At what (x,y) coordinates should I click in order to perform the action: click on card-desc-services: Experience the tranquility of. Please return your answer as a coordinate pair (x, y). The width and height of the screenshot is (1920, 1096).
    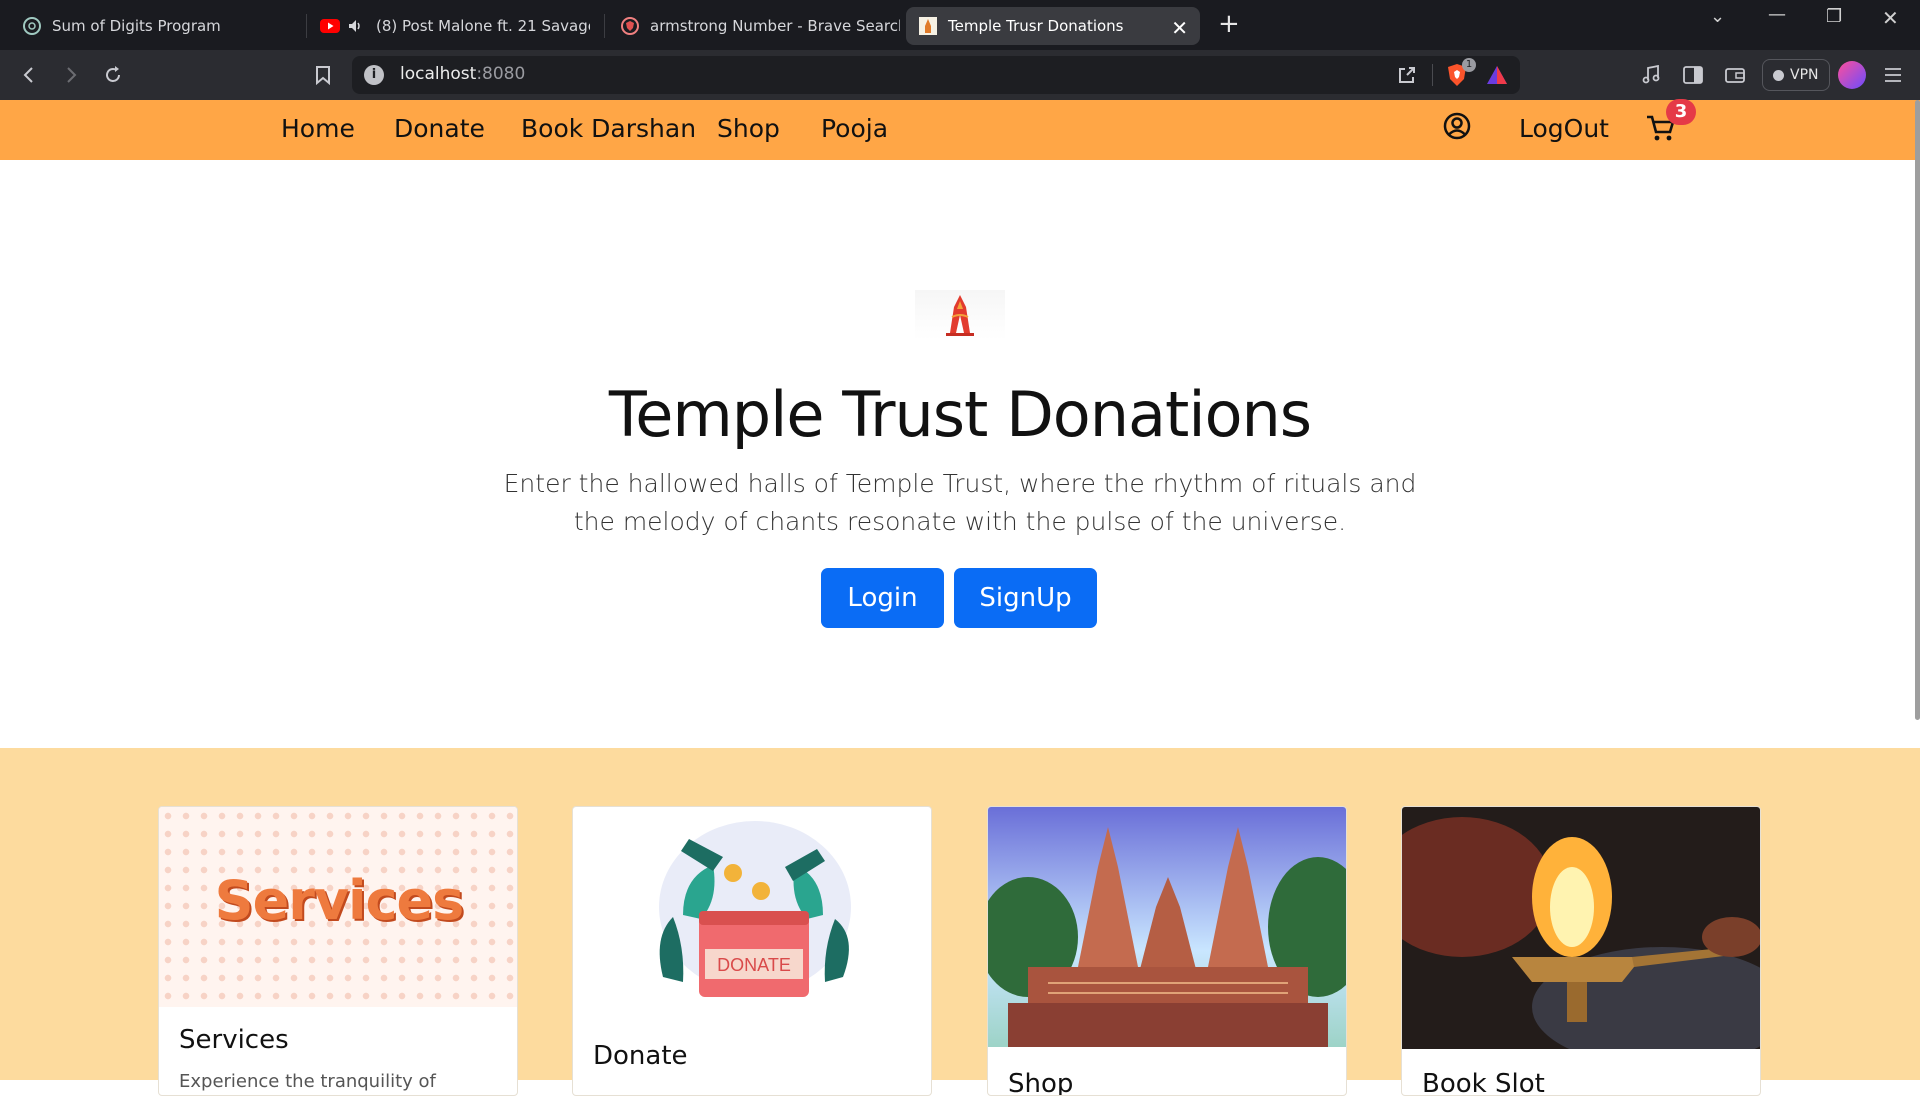
    Looking at the image, I should click on (307, 1081).